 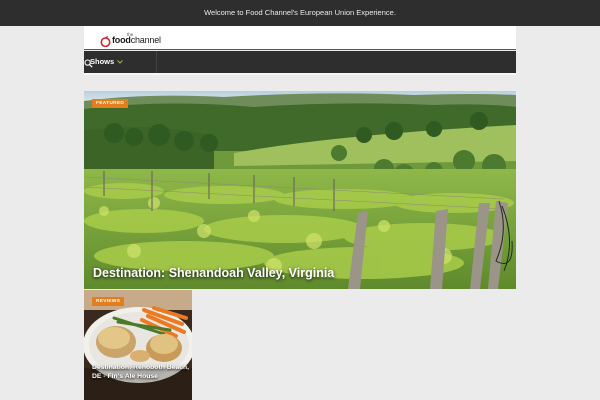 I want to click on logo-the-text: the, so click(x=130, y=34).